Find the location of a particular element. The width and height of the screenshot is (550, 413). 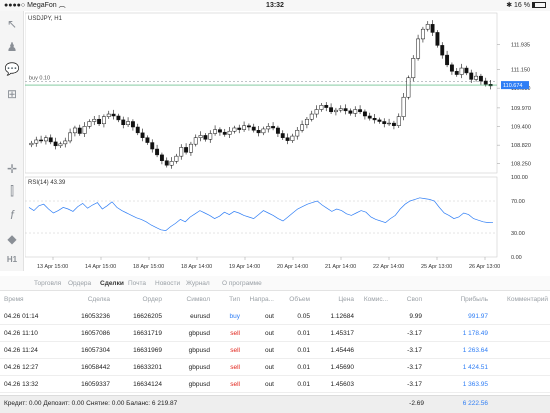

crosshair-cursor-icon: ↖ is located at coordinates (12, 24).